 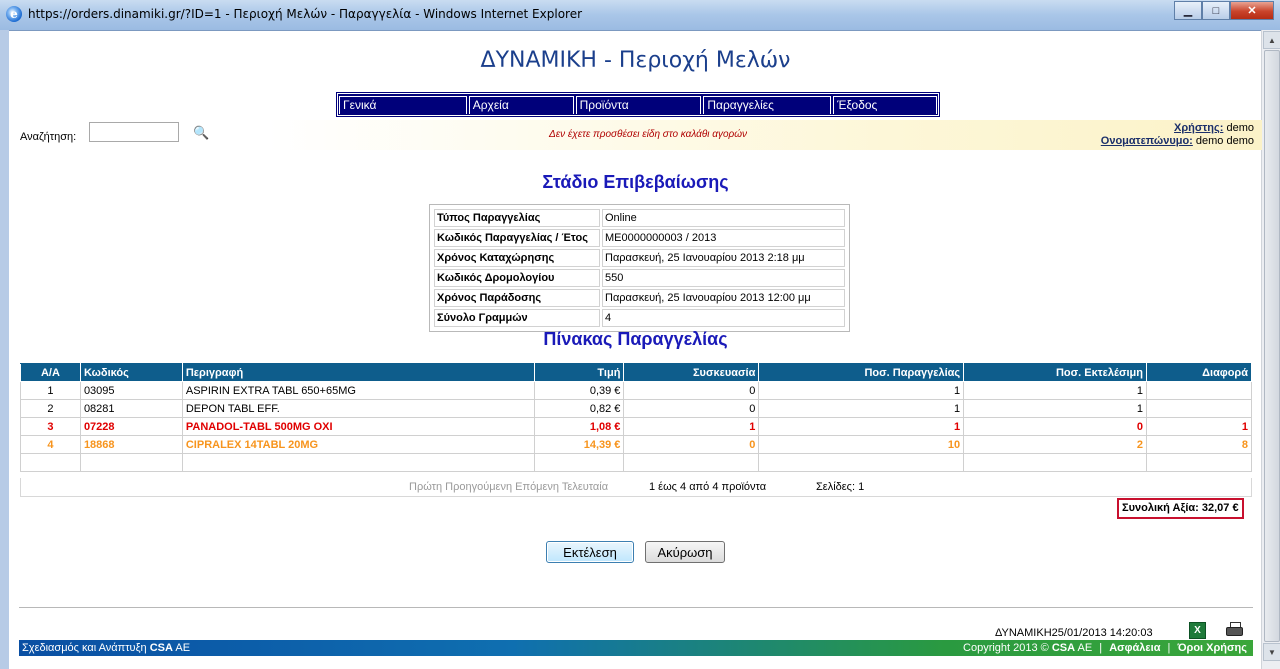 I want to click on cell-price: 14,39 €, so click(x=579, y=444).